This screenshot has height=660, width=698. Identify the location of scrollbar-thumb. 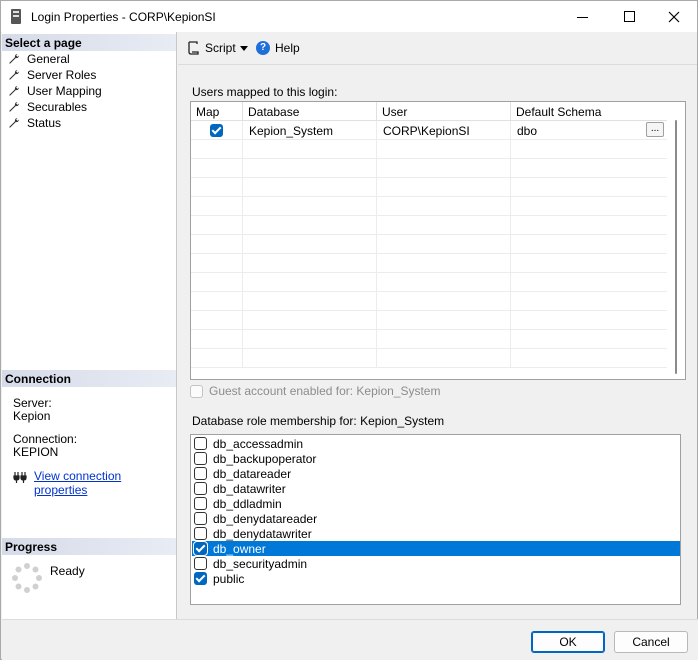
(676, 247).